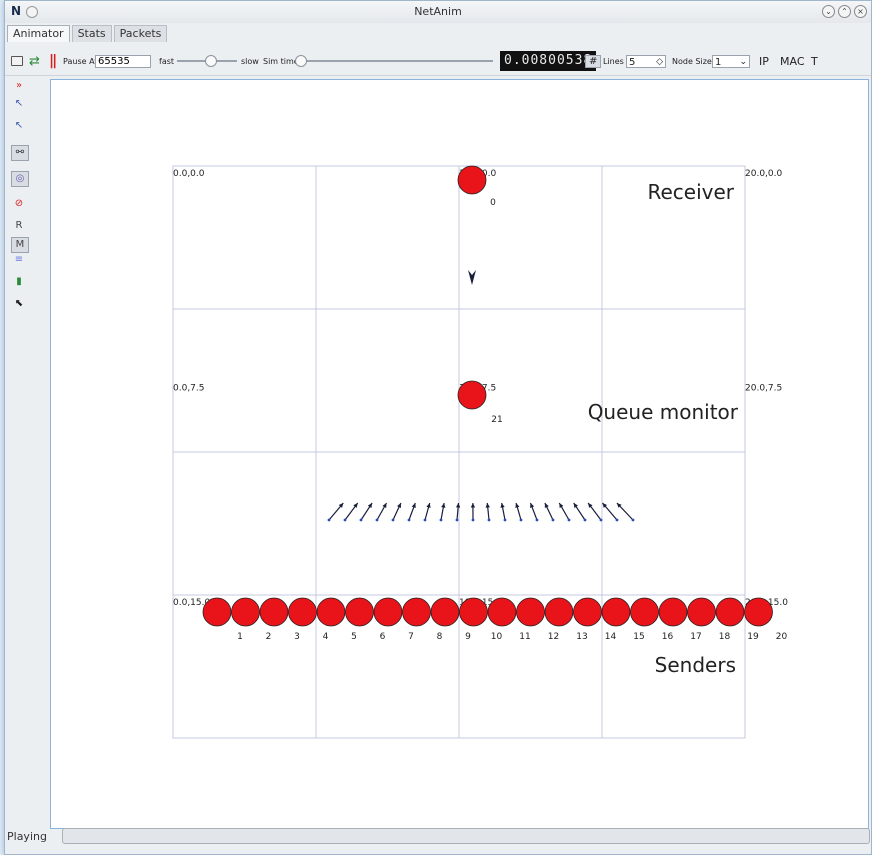  I want to click on pause-at-input, so click(123, 61).